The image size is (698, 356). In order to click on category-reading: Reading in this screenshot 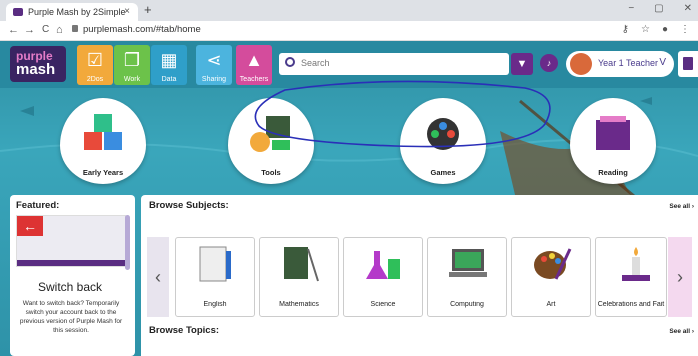, I will do `click(613, 141)`.